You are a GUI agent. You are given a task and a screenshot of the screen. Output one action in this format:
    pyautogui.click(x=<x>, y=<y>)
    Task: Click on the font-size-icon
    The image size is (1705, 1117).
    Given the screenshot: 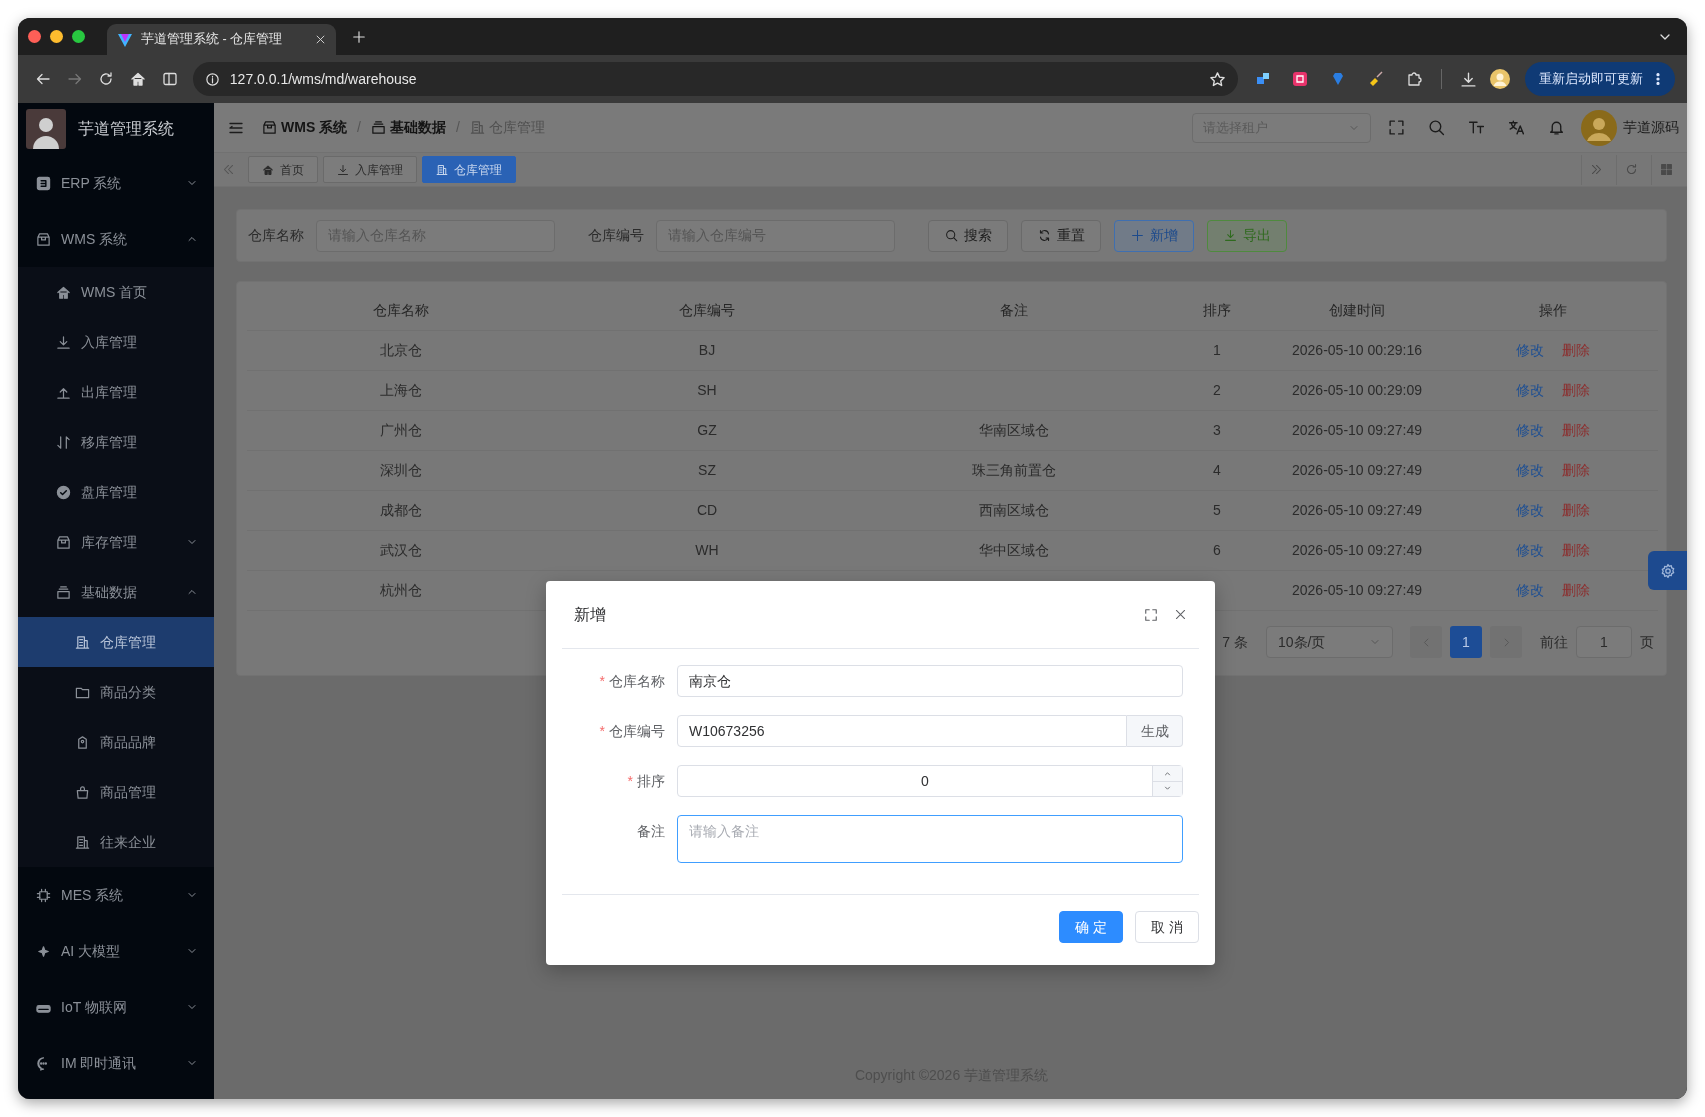 What is the action you would take?
    pyautogui.click(x=1476, y=127)
    